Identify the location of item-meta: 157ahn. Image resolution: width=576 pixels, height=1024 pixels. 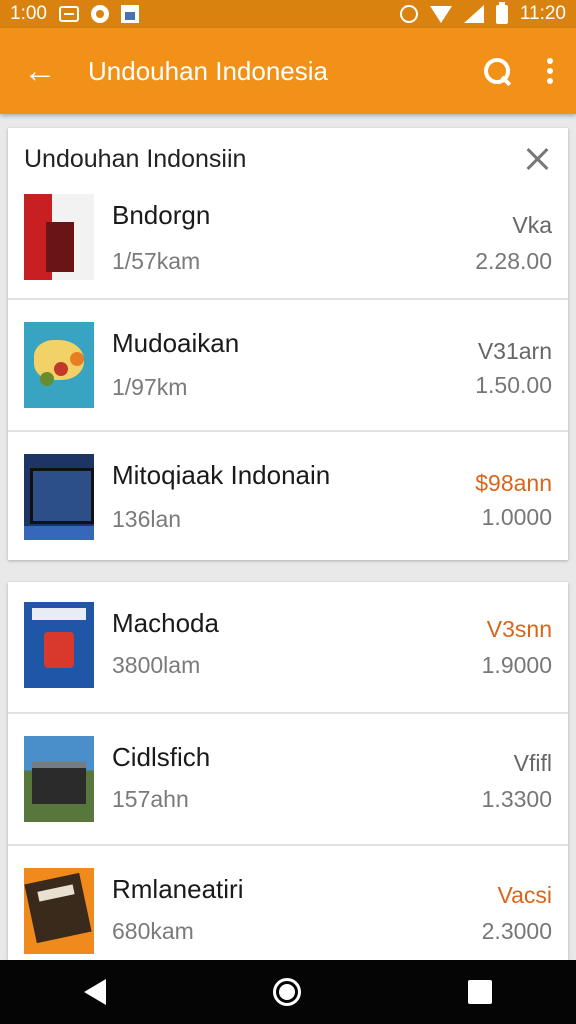
(150, 799).